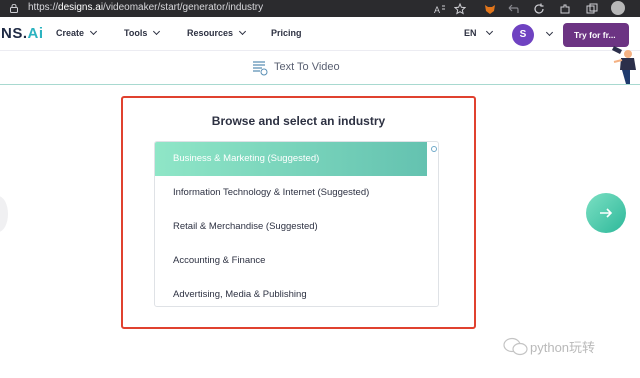  Describe the element at coordinates (460, 9) in the screenshot. I see `favorite-star-icon` at that location.